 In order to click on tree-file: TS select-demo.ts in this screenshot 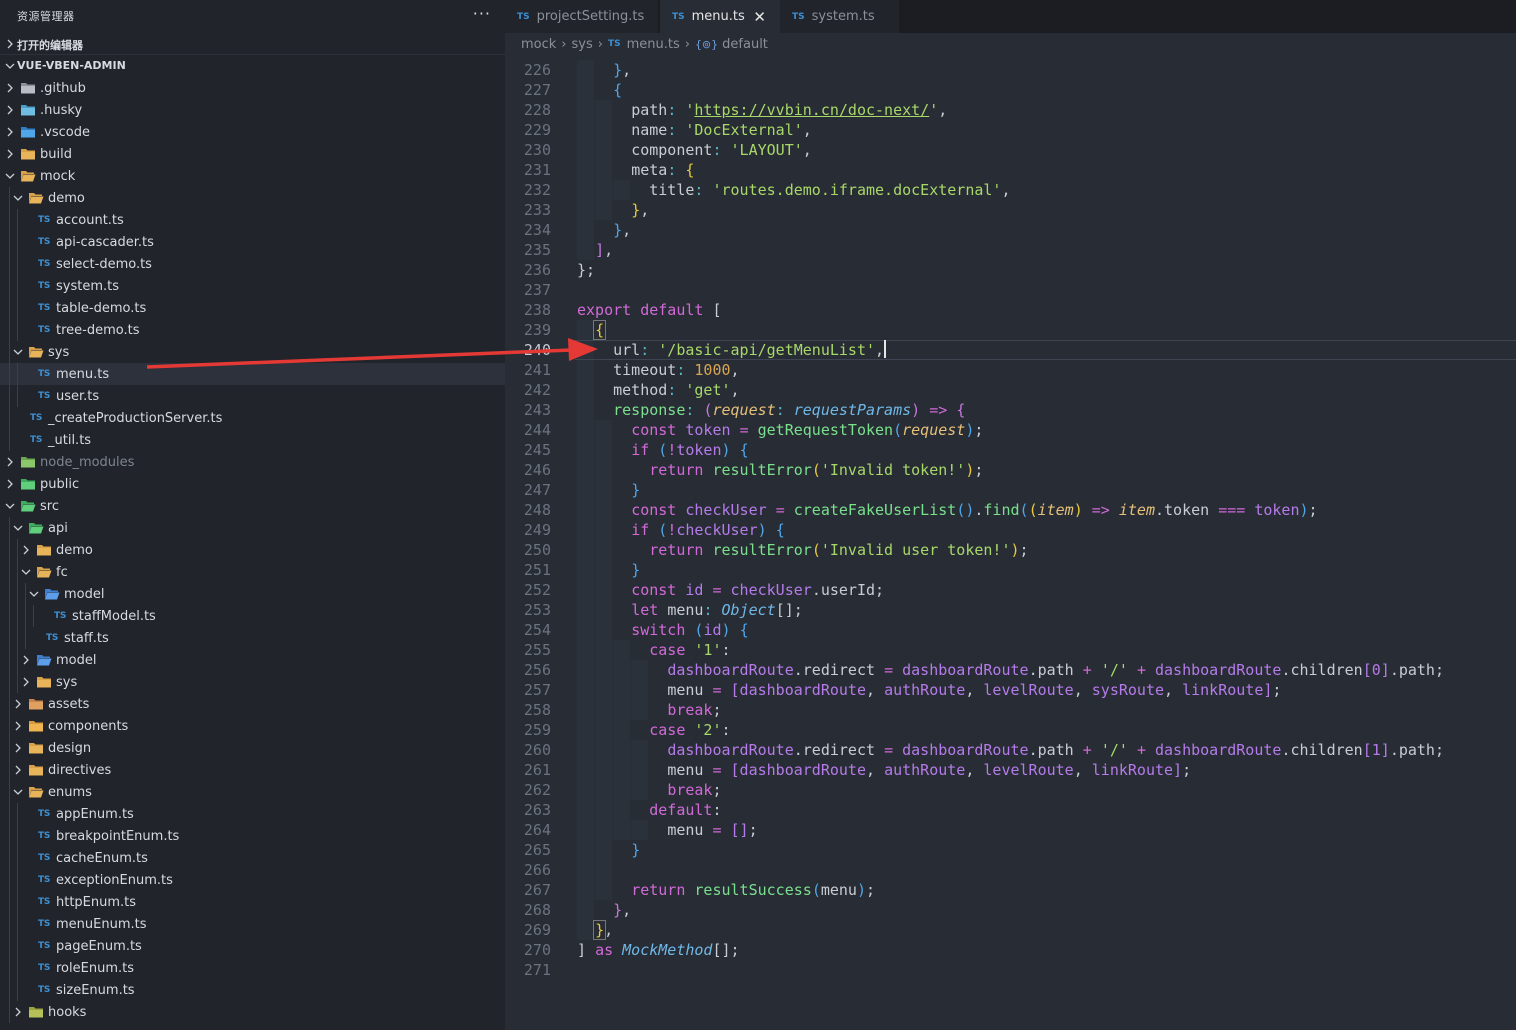, I will do `click(252, 264)`.